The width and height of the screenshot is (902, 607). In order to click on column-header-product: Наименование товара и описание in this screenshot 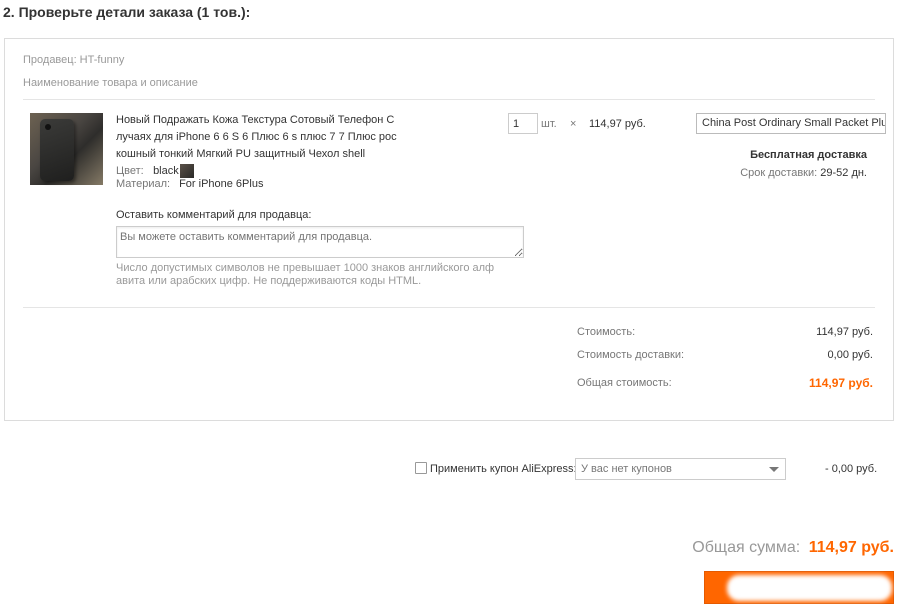, I will do `click(110, 83)`.